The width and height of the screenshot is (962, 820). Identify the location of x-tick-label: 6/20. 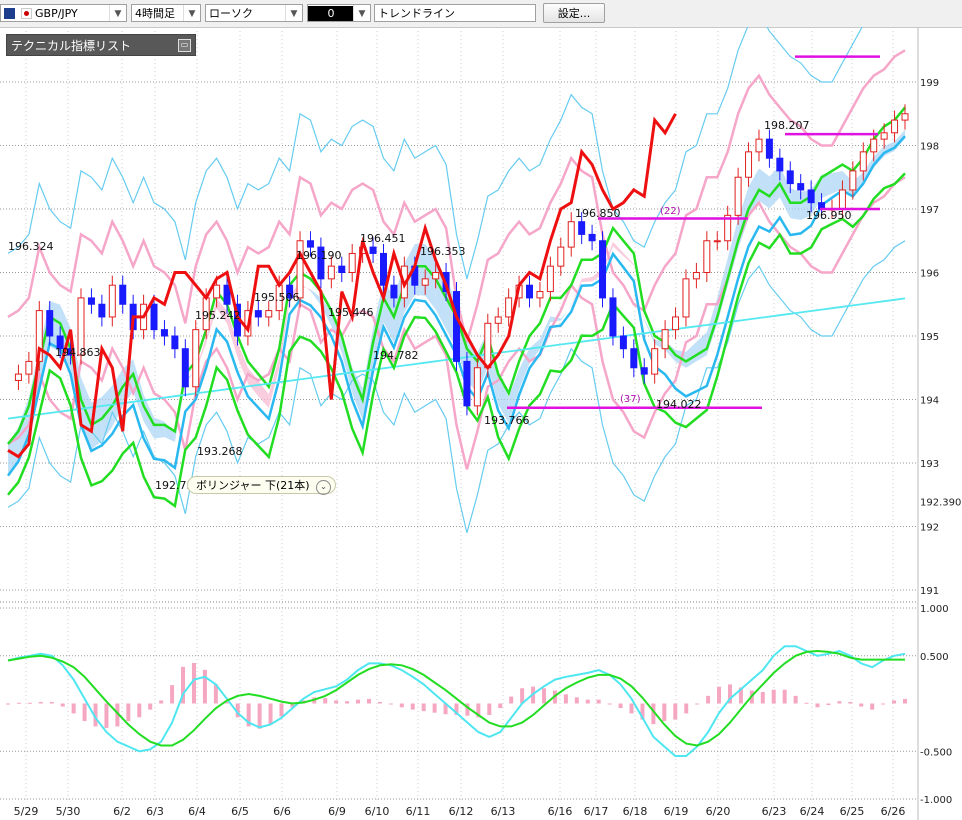
(718, 811).